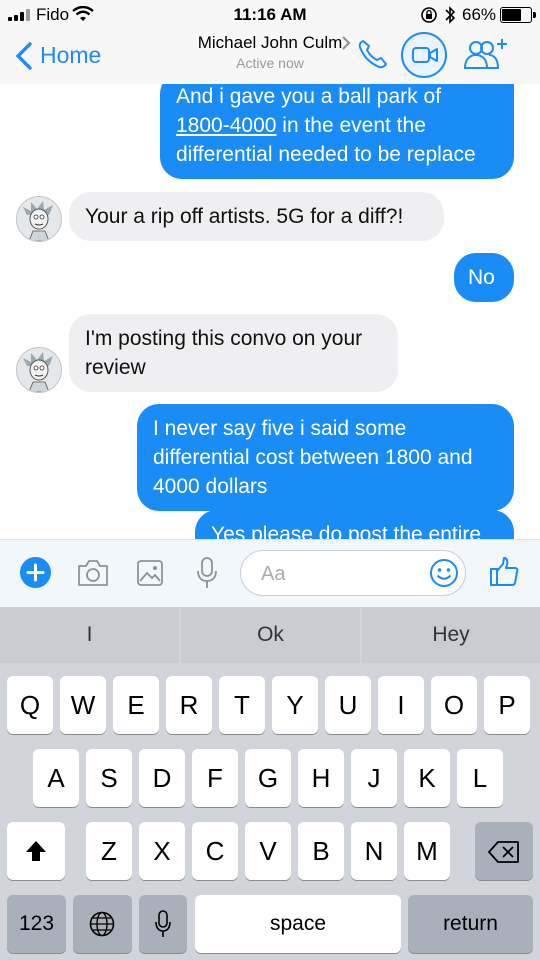 The height and width of the screenshot is (960, 540). I want to click on suggestion-1: I, so click(89, 635).